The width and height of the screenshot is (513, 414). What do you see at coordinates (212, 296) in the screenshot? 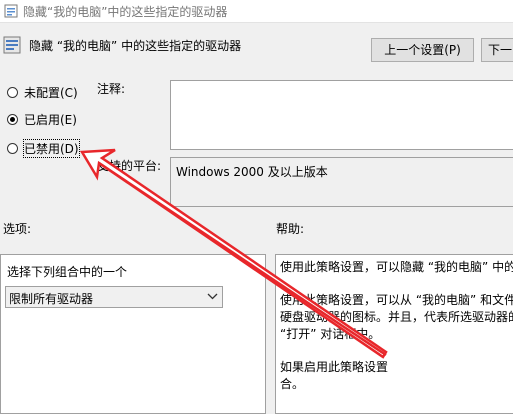
I see `chevron-down-icon` at bounding box center [212, 296].